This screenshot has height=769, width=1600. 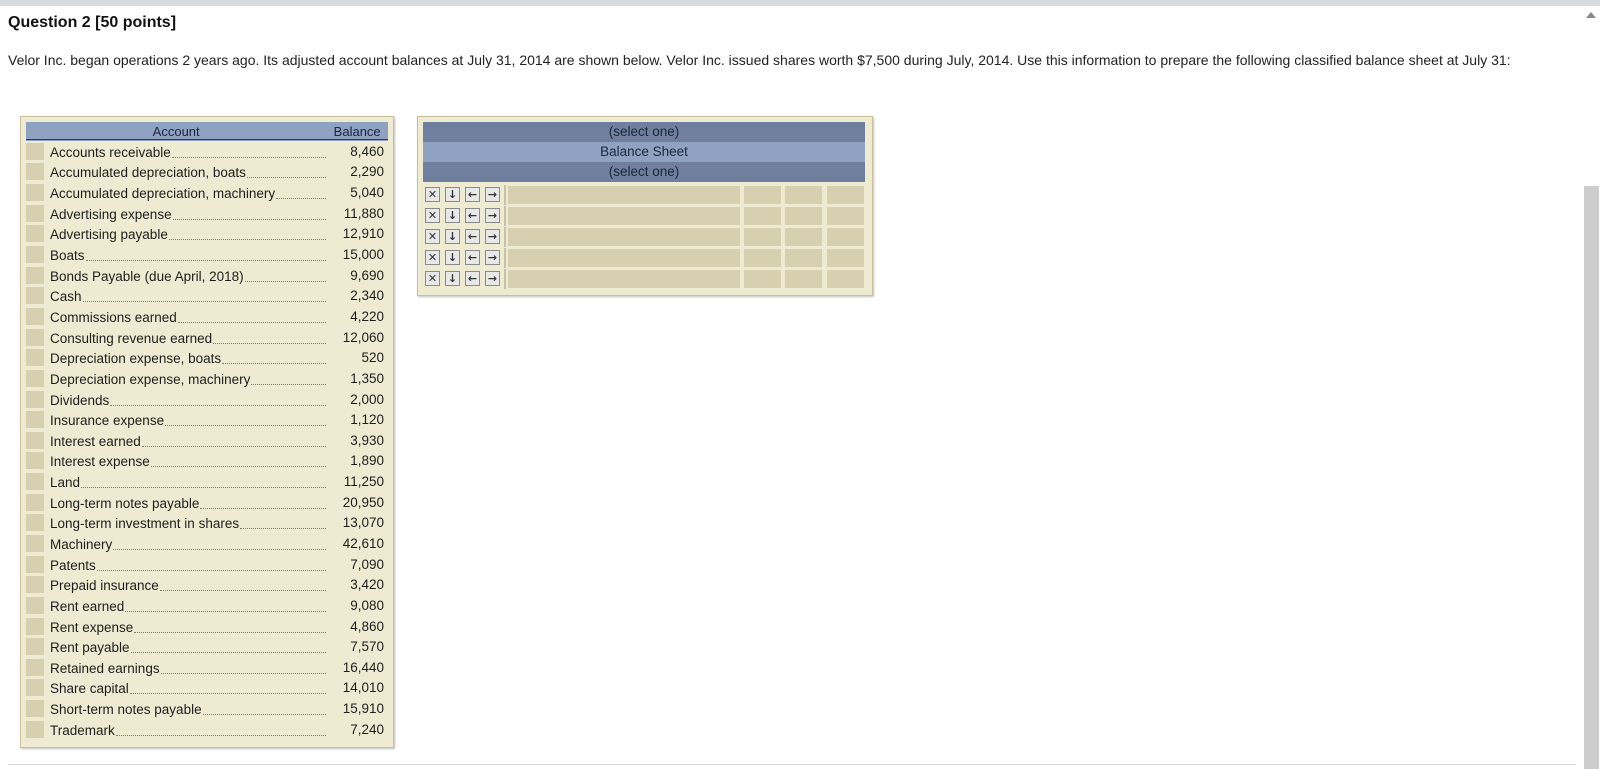 What do you see at coordinates (207, 605) in the screenshot?
I see `account-row: Rent earned 9,080` at bounding box center [207, 605].